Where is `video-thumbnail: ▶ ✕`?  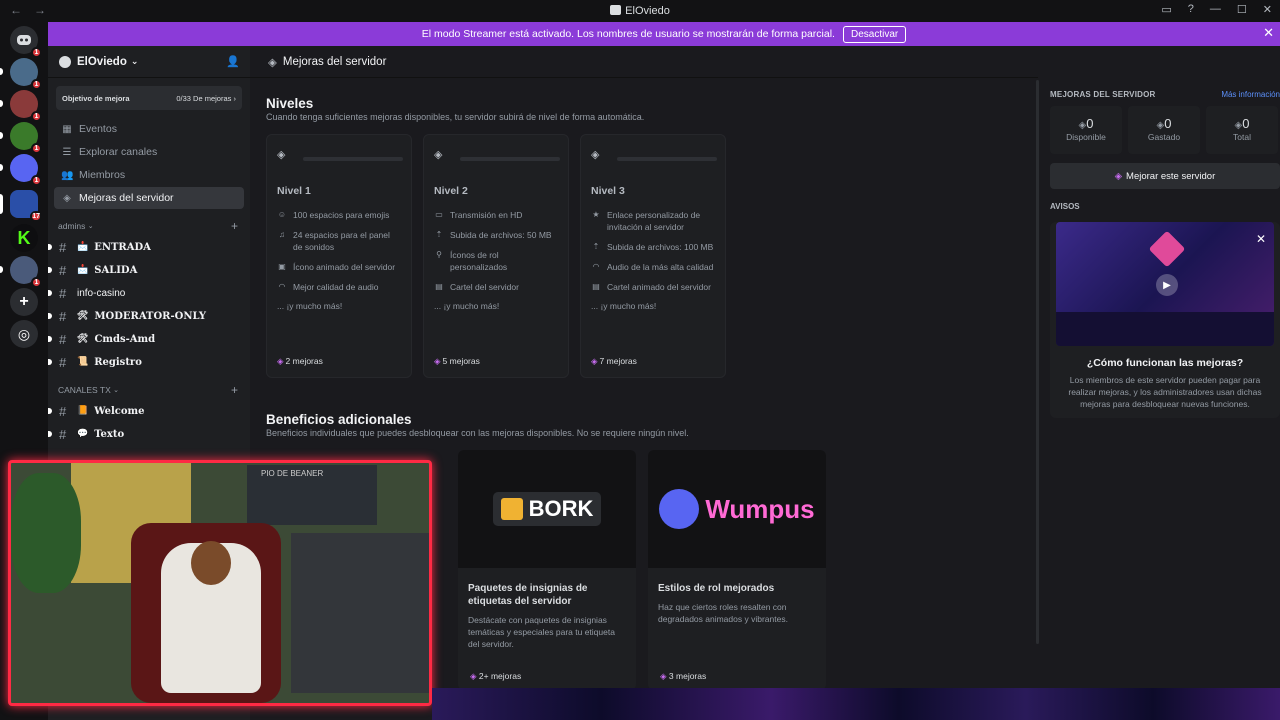
video-thumbnail: ▶ ✕ is located at coordinates (1165, 284).